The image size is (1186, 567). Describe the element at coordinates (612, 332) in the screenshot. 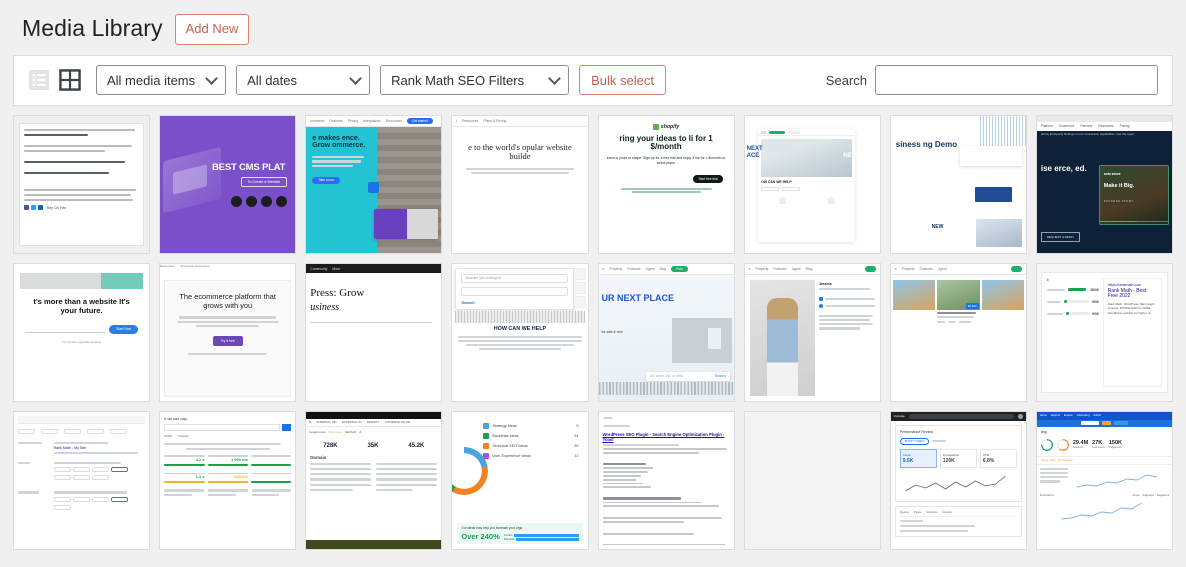

I see `media-item-subheading: for sale & rent` at that location.